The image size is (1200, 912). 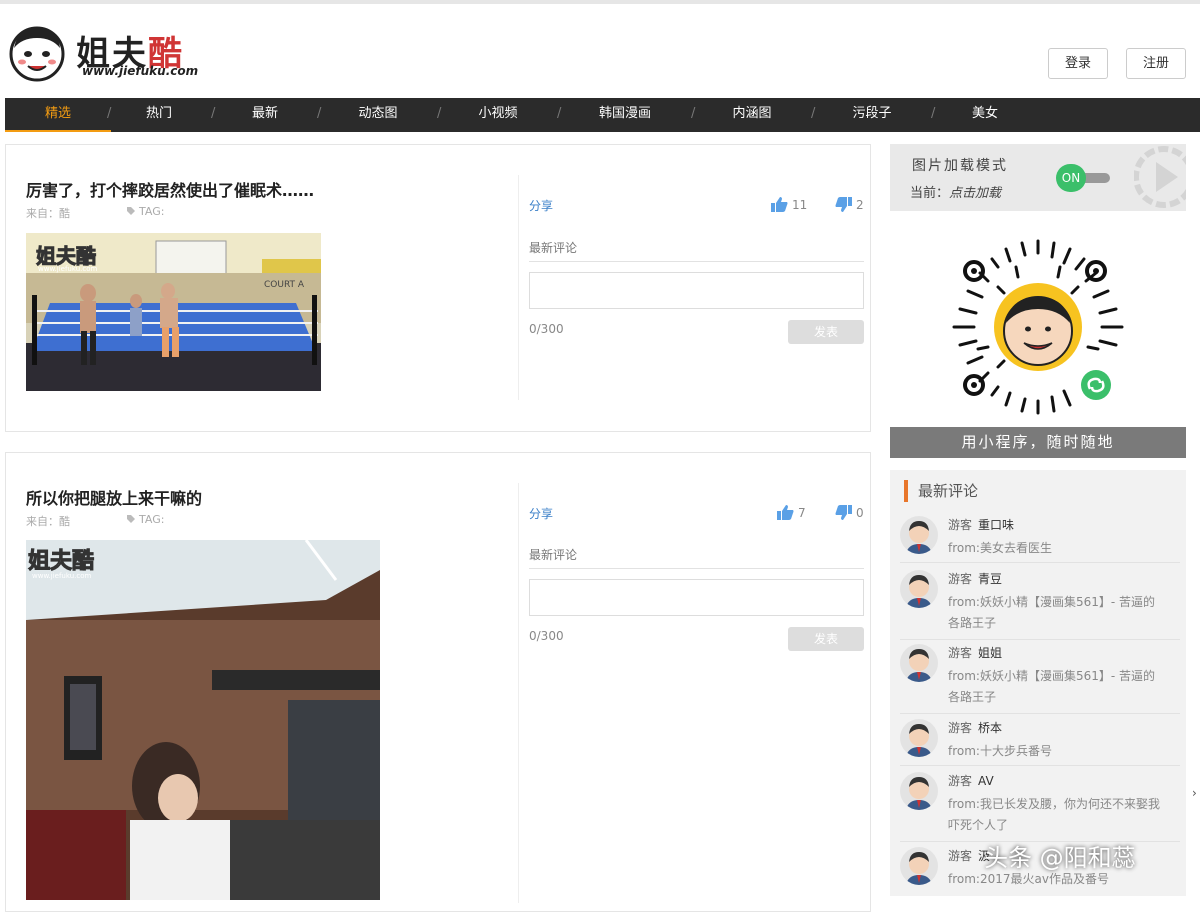 What do you see at coordinates (498, 115) in the screenshot?
I see `nav-item-videos: 小视频` at bounding box center [498, 115].